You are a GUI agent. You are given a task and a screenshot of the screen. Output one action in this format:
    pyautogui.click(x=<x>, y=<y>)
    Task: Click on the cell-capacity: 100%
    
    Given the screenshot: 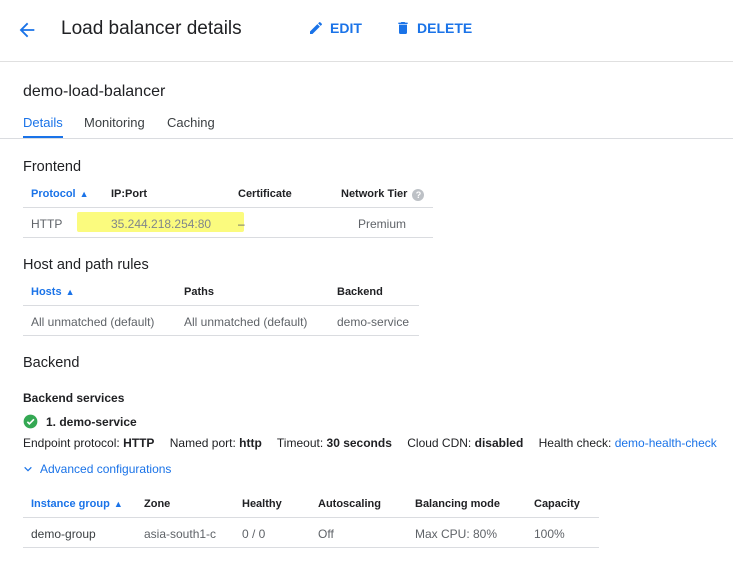 What is the action you would take?
    pyautogui.click(x=549, y=534)
    